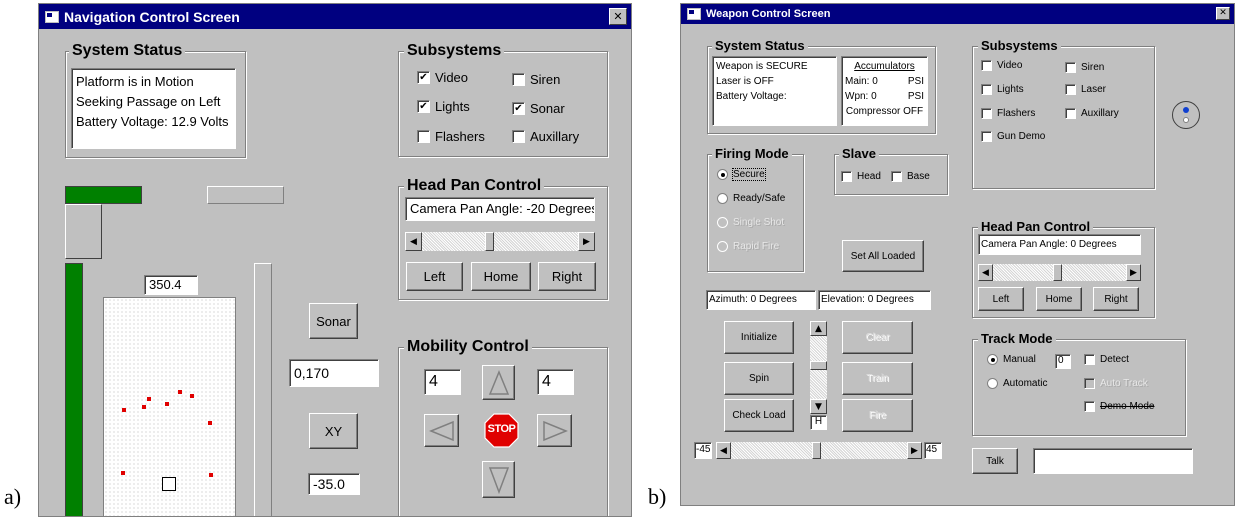 This screenshot has width=1238, height=517. What do you see at coordinates (1059, 299) in the screenshot?
I see `weapon-pan-home-button: Home` at bounding box center [1059, 299].